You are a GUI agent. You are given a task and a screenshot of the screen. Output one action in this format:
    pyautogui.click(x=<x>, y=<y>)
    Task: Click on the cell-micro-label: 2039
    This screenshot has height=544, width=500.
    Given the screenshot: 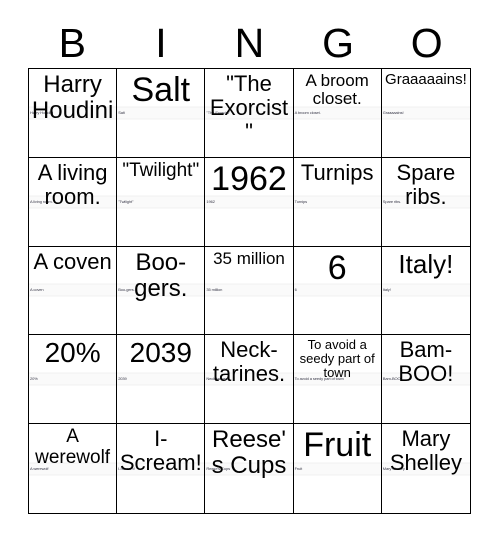 What is the action you would take?
    pyautogui.click(x=122, y=379)
    